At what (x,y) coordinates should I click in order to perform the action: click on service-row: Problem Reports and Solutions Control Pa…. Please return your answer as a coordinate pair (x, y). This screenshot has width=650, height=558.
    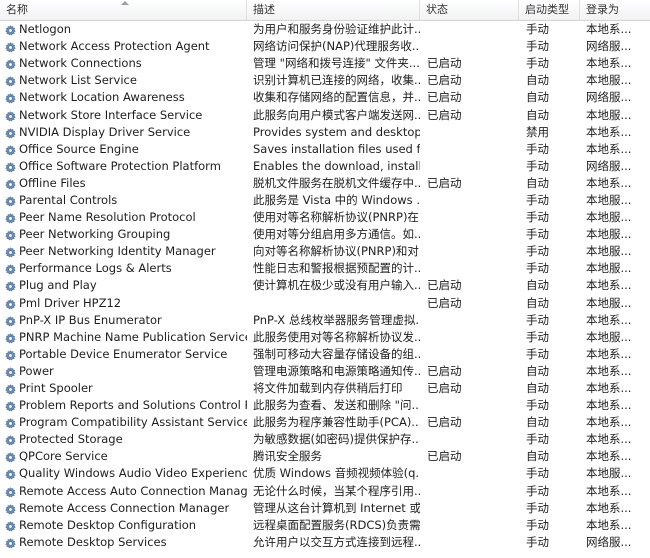
    Looking at the image, I should click on (325, 405).